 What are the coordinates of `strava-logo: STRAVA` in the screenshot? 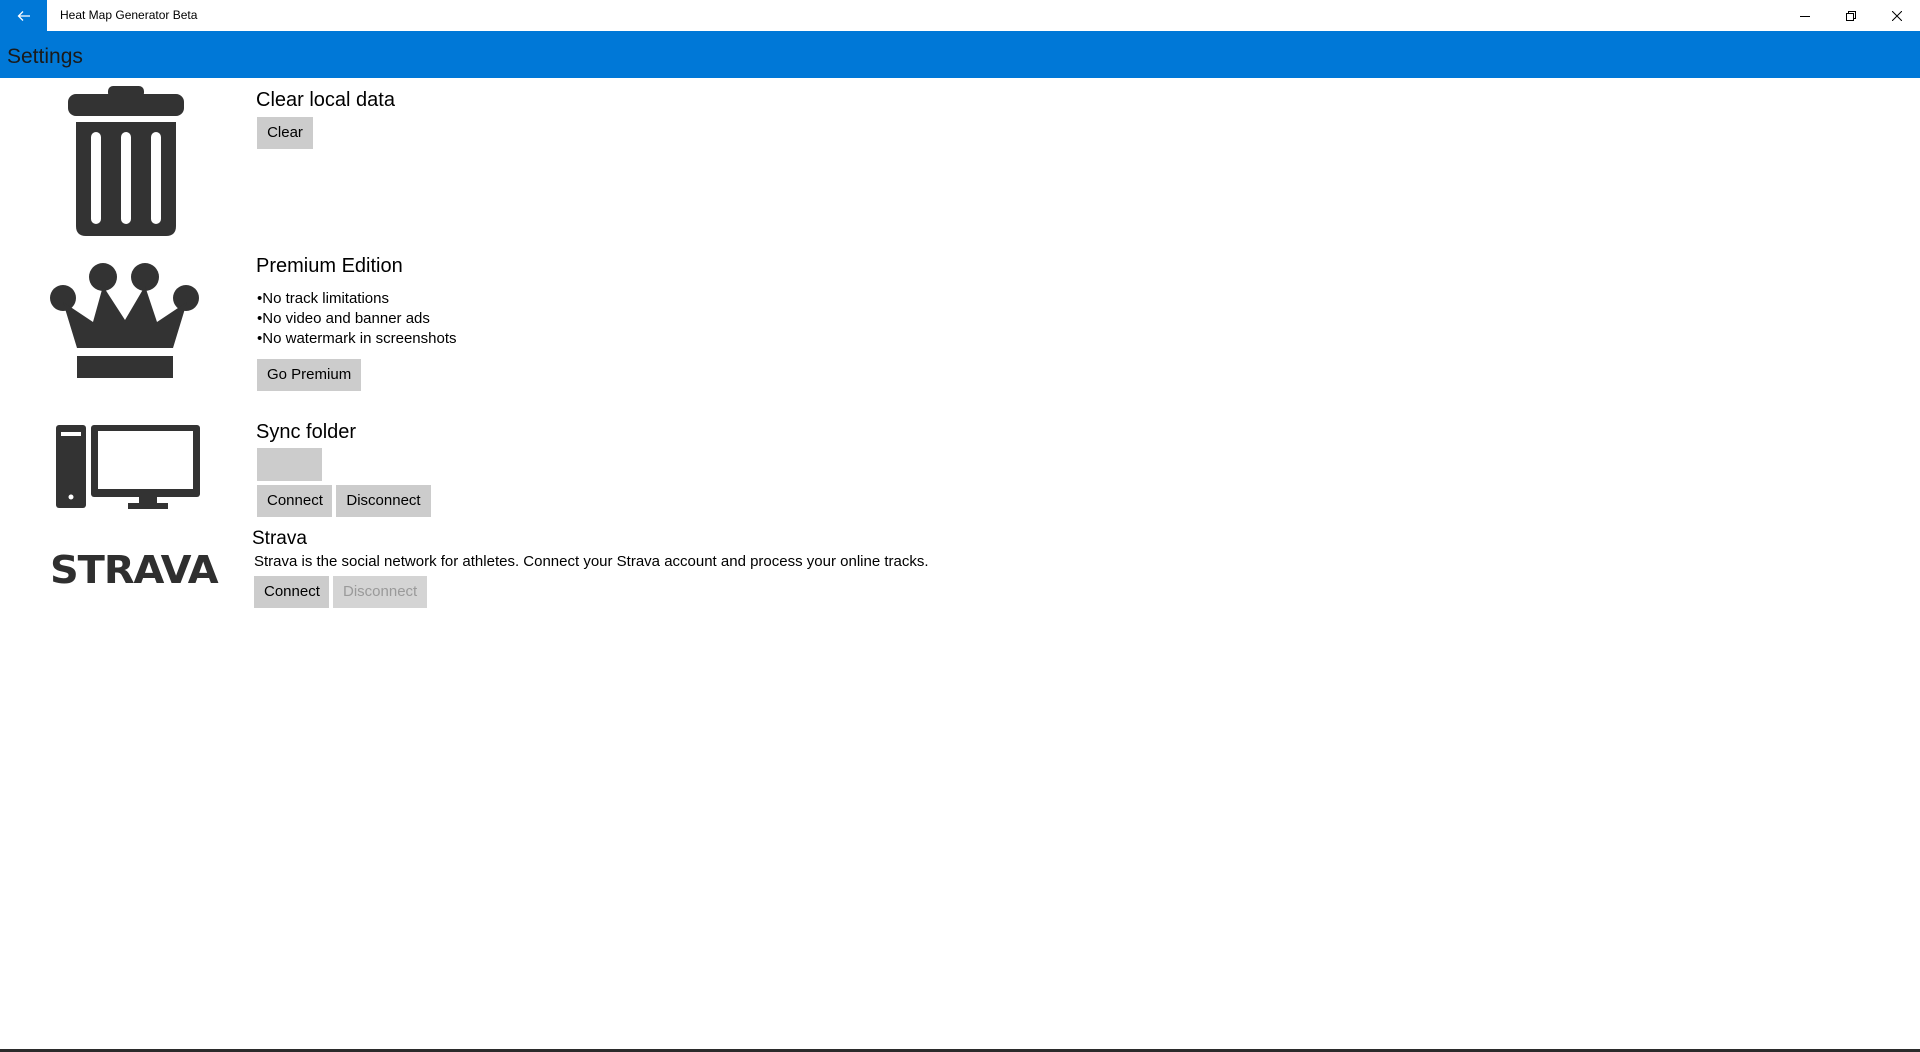 It's located at (134, 570).